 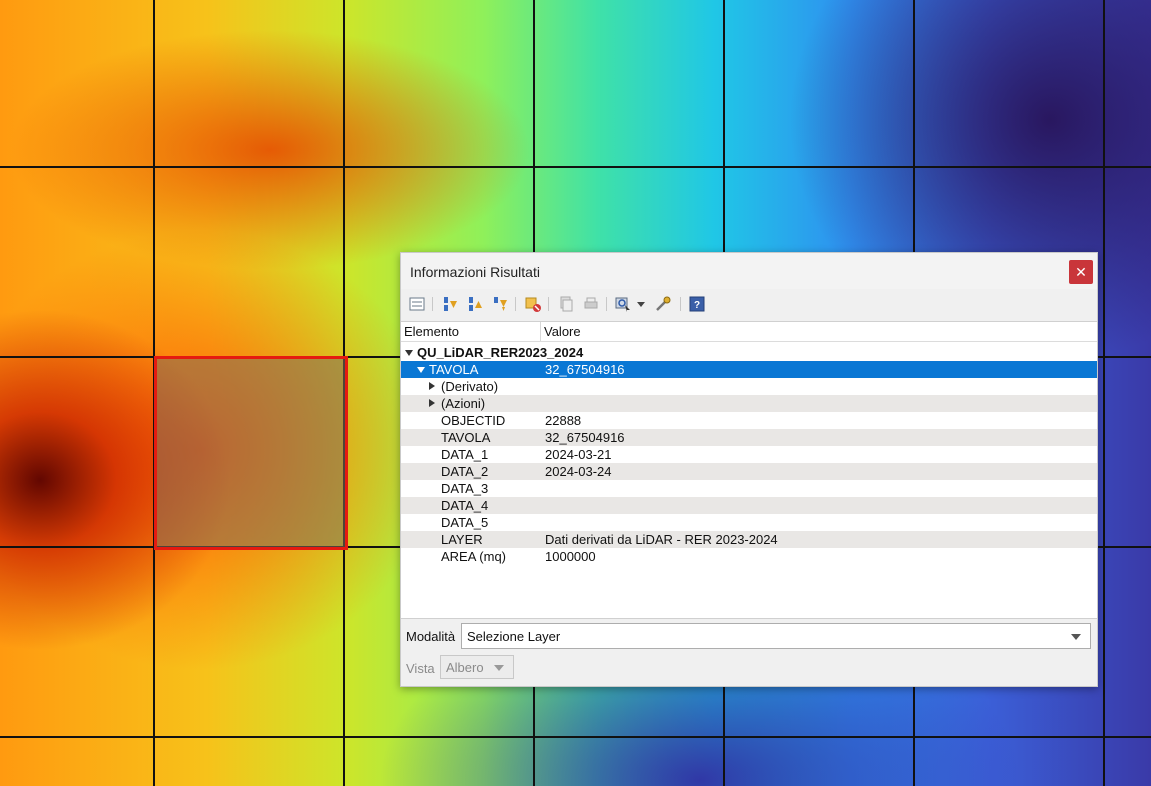 What do you see at coordinates (465, 471) in the screenshot?
I see `attribute-key: DATA_2` at bounding box center [465, 471].